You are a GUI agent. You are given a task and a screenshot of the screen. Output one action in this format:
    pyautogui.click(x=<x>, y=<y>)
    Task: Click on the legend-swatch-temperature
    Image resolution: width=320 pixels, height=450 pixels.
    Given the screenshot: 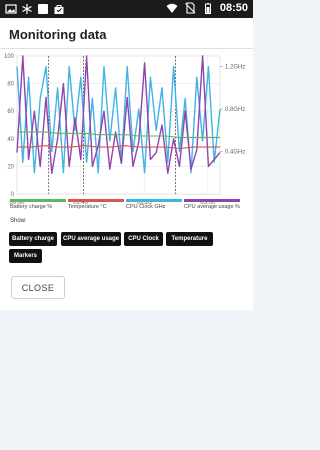 What is the action you would take?
    pyautogui.click(x=96, y=200)
    